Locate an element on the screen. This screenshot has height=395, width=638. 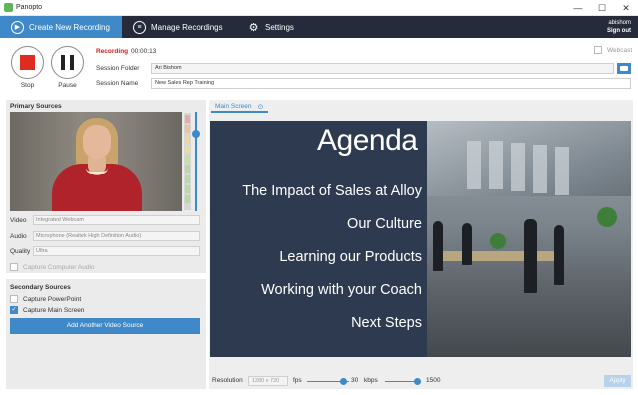
resolution-field: 1280 x 720 is located at coordinates (268, 381).